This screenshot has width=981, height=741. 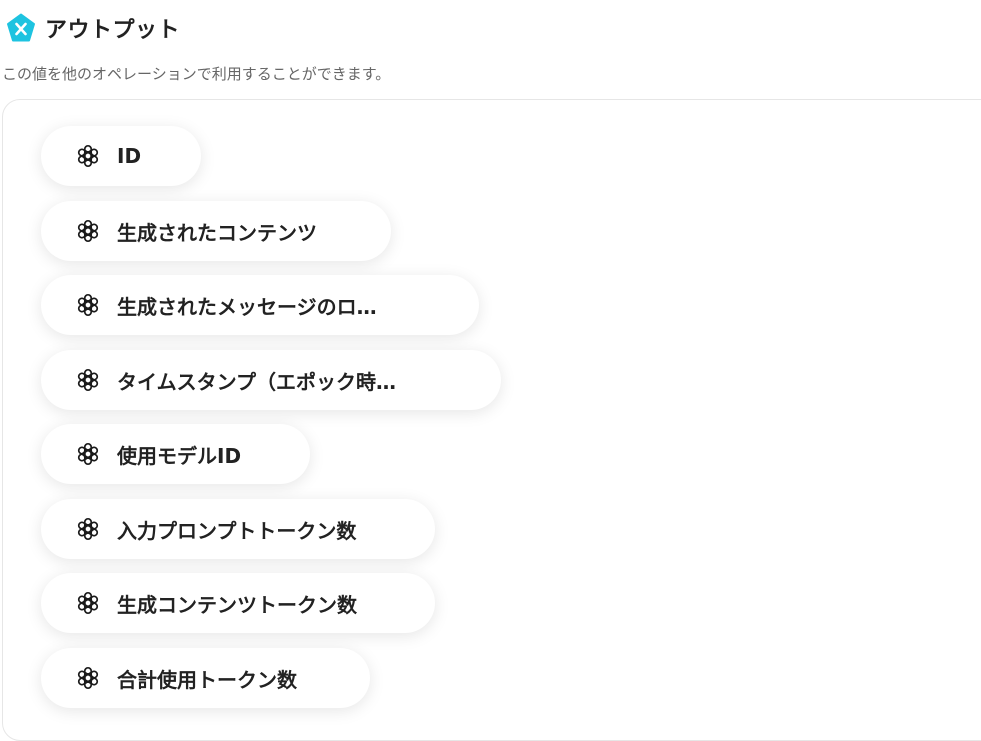 What do you see at coordinates (21, 27) in the screenshot?
I see `app-logo-icon` at bounding box center [21, 27].